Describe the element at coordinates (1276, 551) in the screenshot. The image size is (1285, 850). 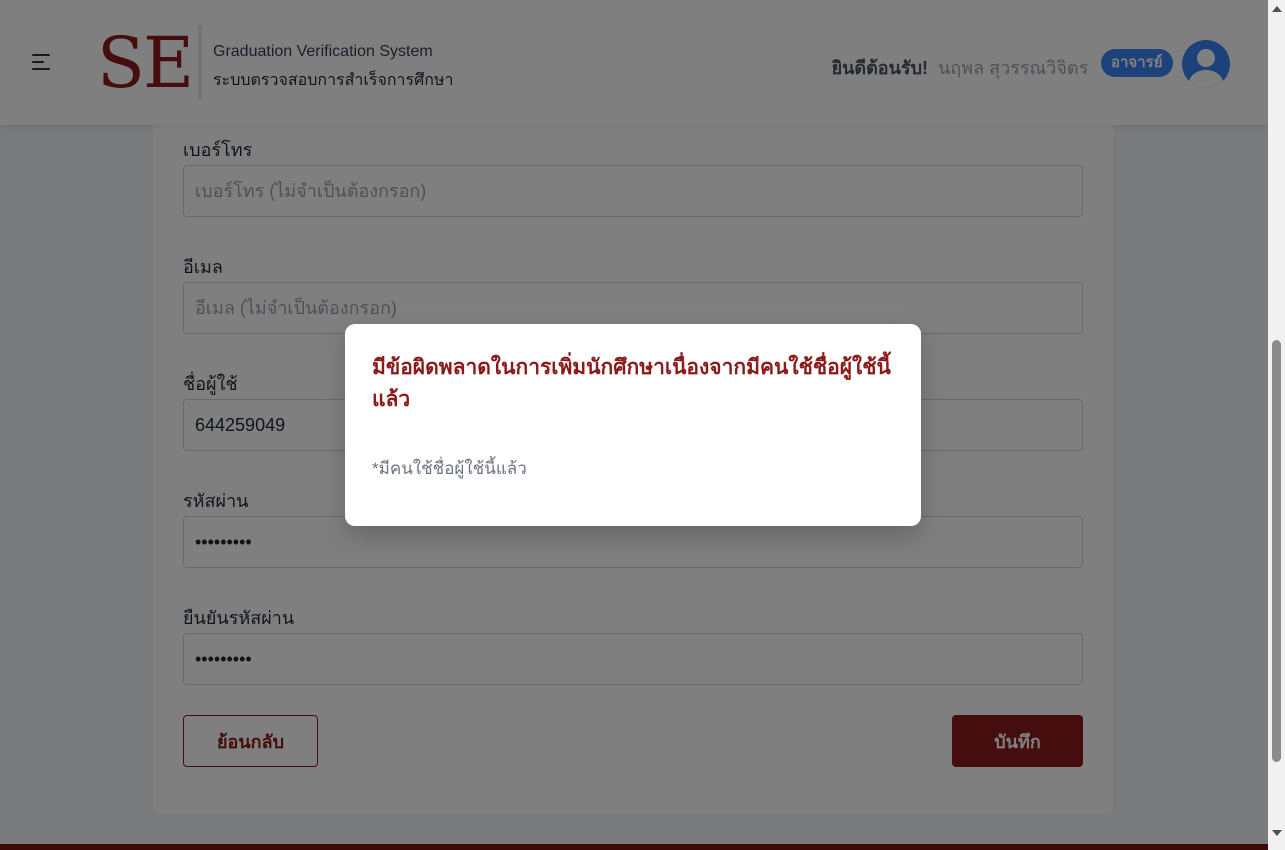
I see `scrollbar-thumb` at that location.